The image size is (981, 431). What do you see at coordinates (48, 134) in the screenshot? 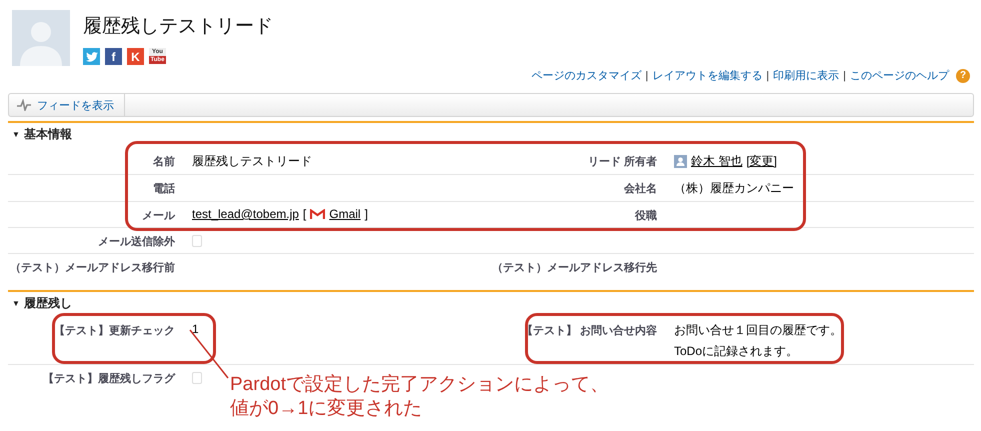
I see `section-title: 基本情報` at bounding box center [48, 134].